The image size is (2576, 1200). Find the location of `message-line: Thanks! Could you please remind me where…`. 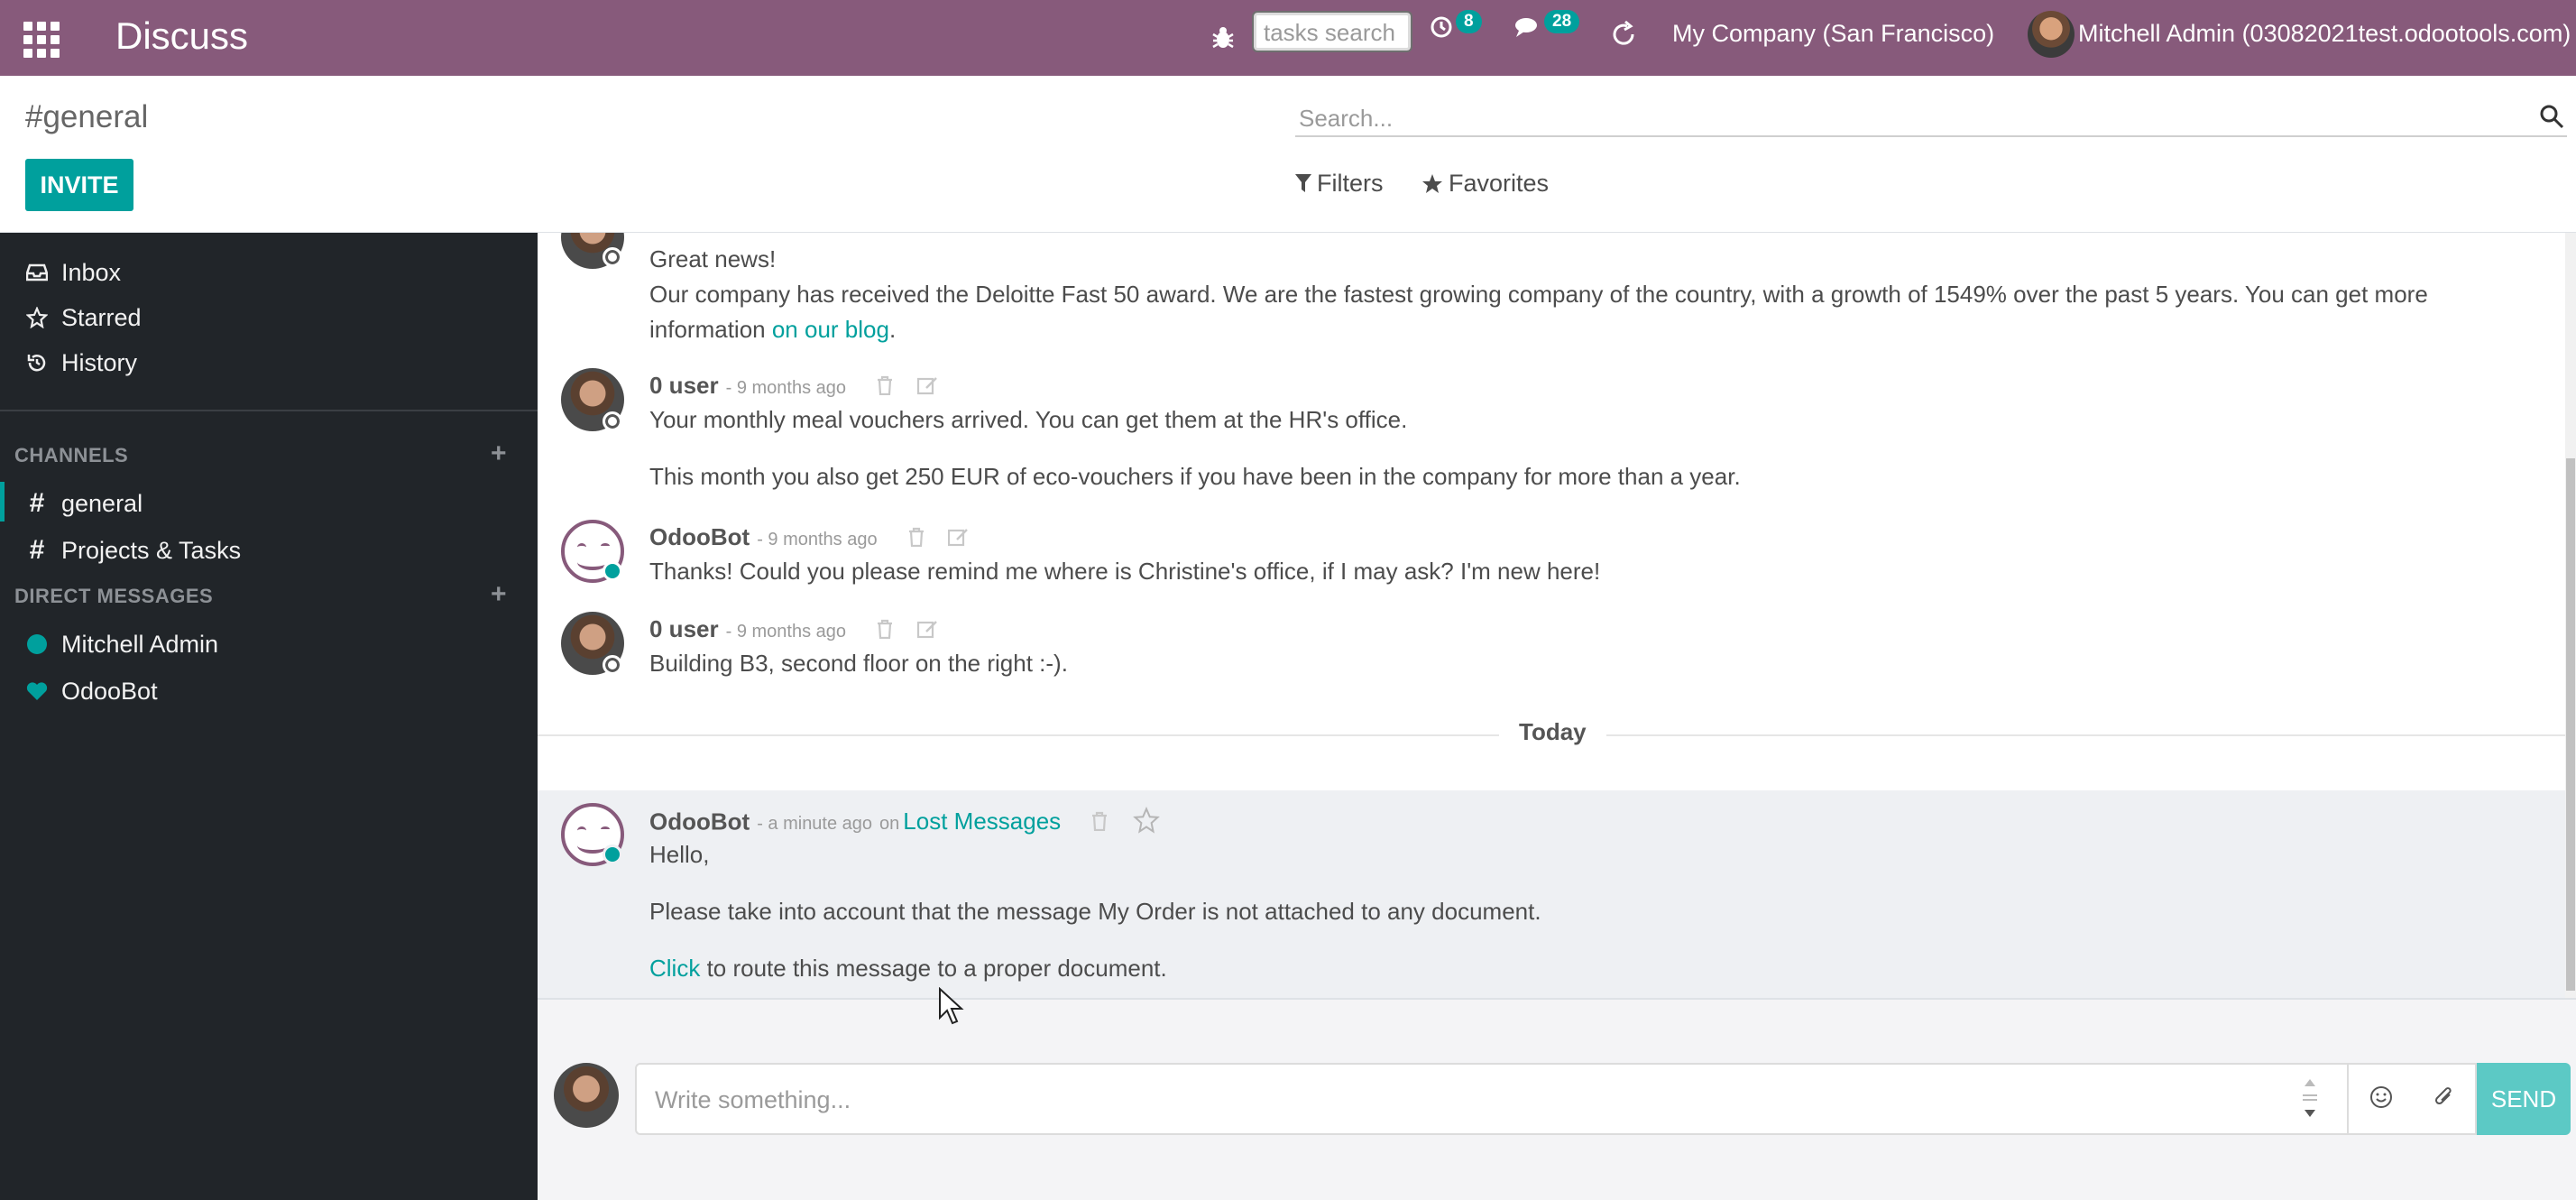

message-line: Thanks! Could you please remind me where… is located at coordinates (1125, 571).